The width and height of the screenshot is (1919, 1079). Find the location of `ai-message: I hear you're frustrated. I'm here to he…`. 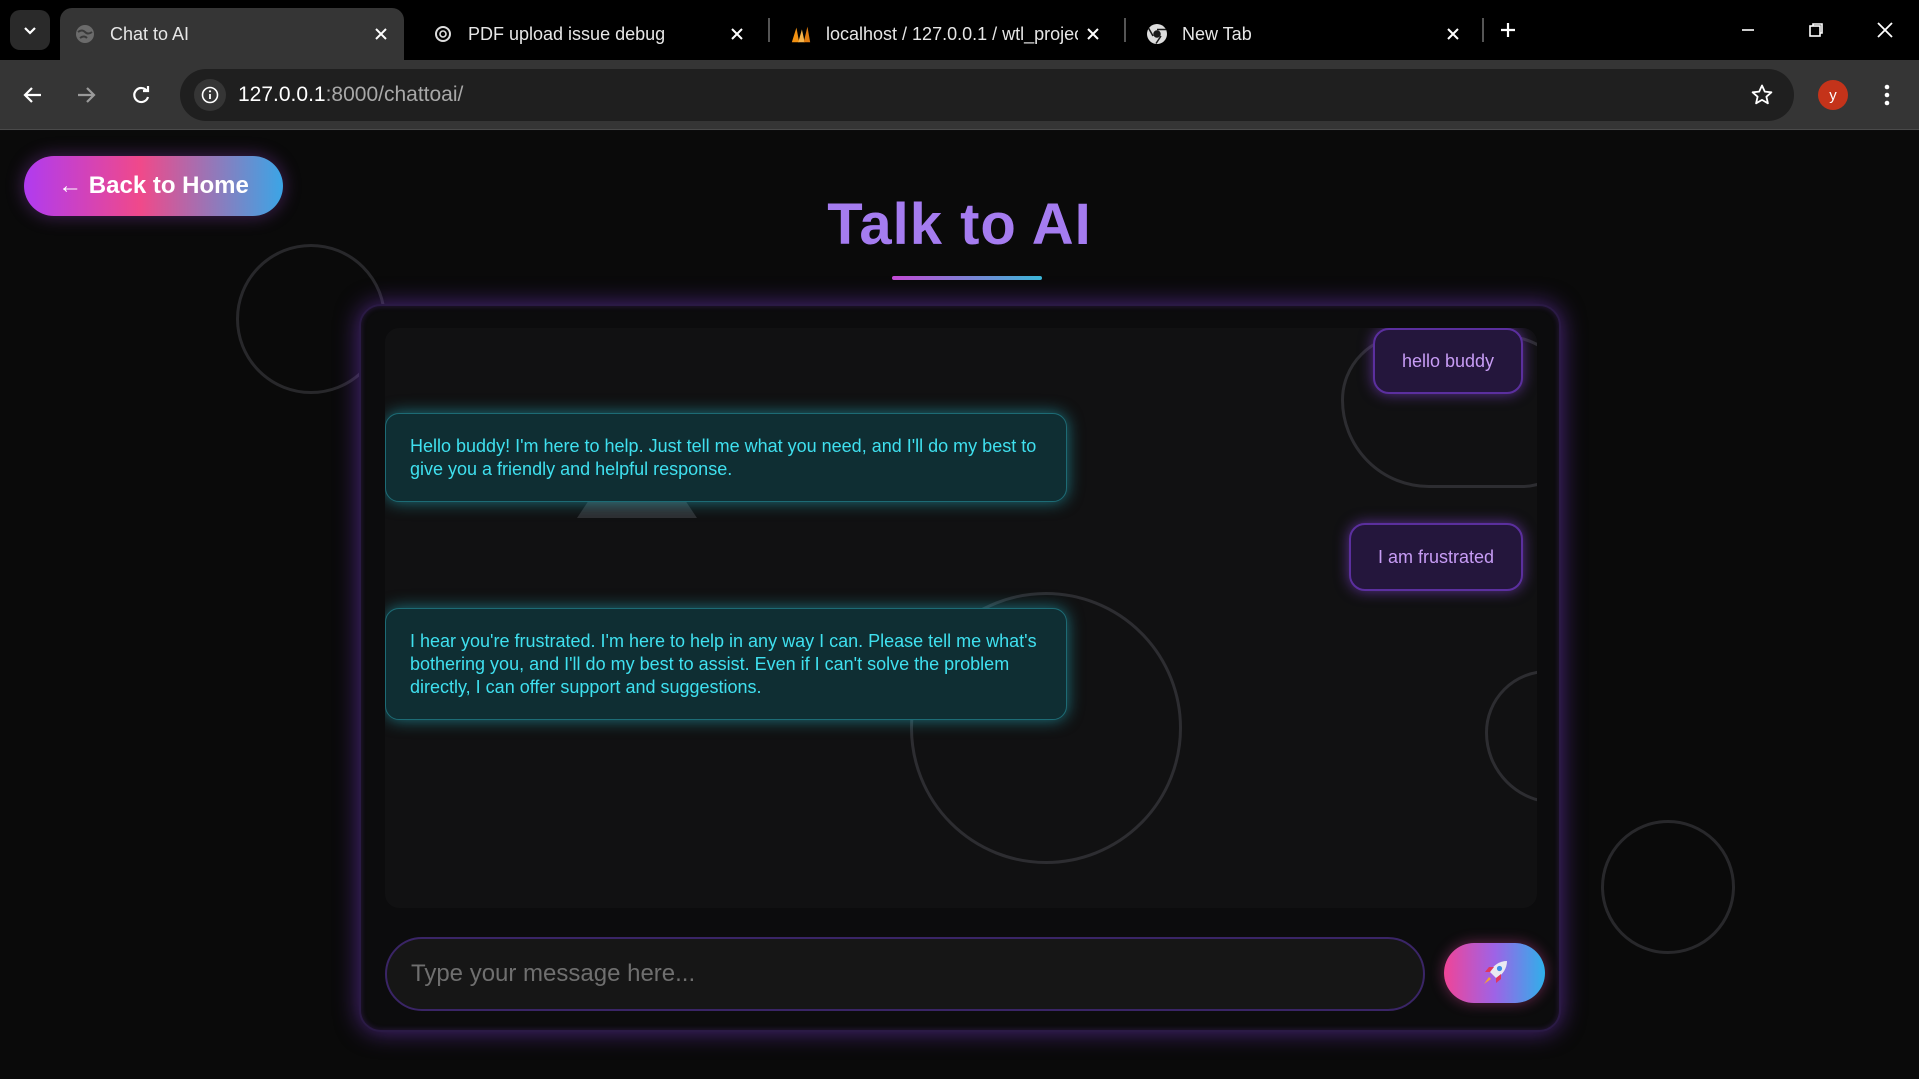

ai-message: I hear you're frustrated. I'm here to he… is located at coordinates (726, 664).